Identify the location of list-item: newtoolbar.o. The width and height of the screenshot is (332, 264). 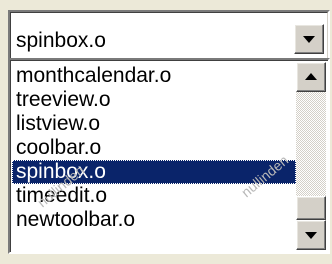
(154, 220).